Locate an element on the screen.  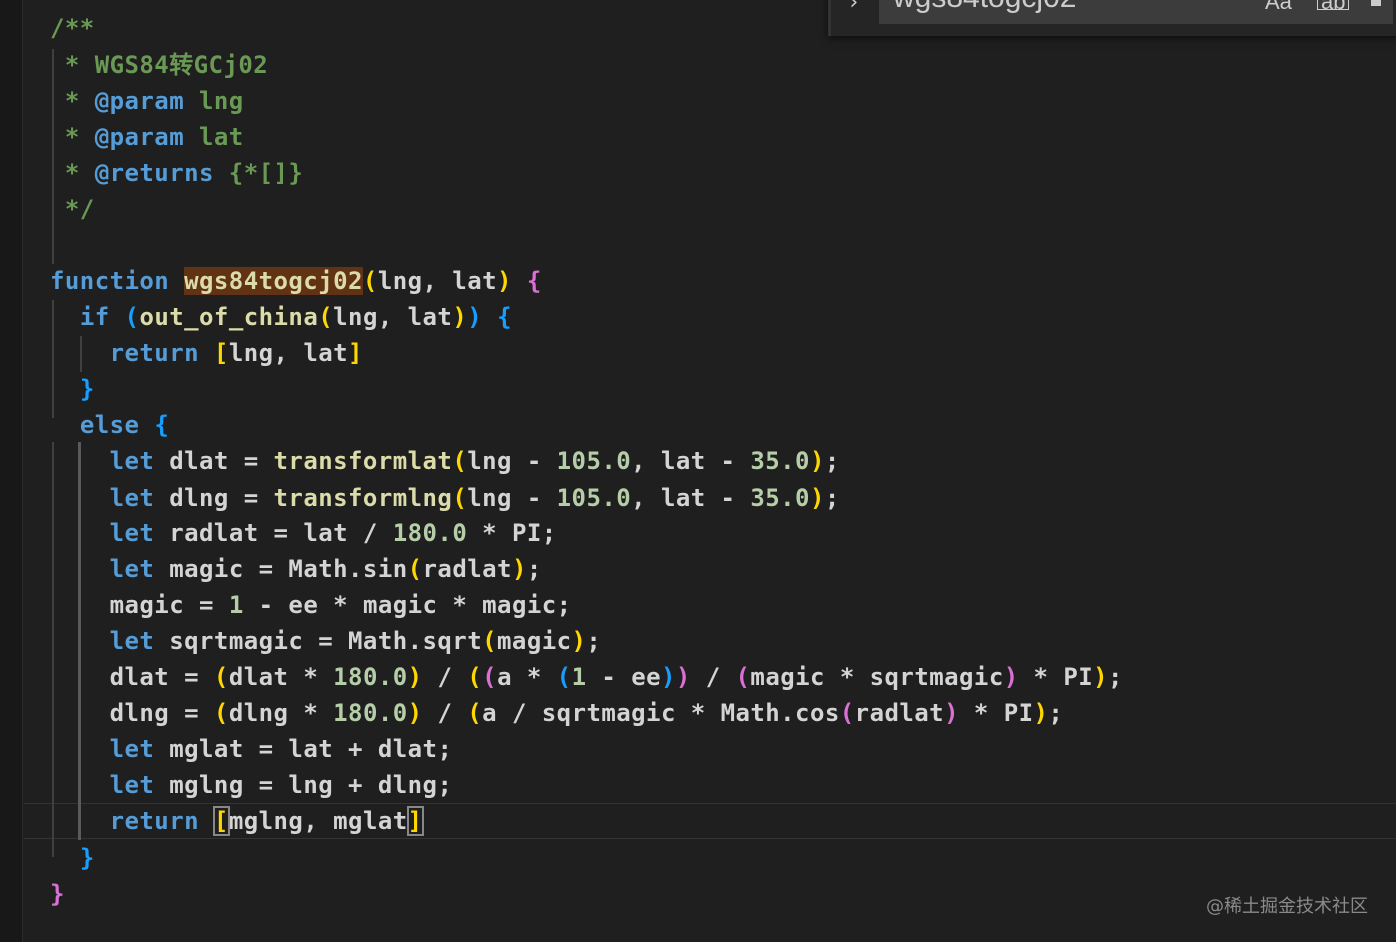
find-widget: › wgs84togcj02 Aa ab is located at coordinates (1112, 18).